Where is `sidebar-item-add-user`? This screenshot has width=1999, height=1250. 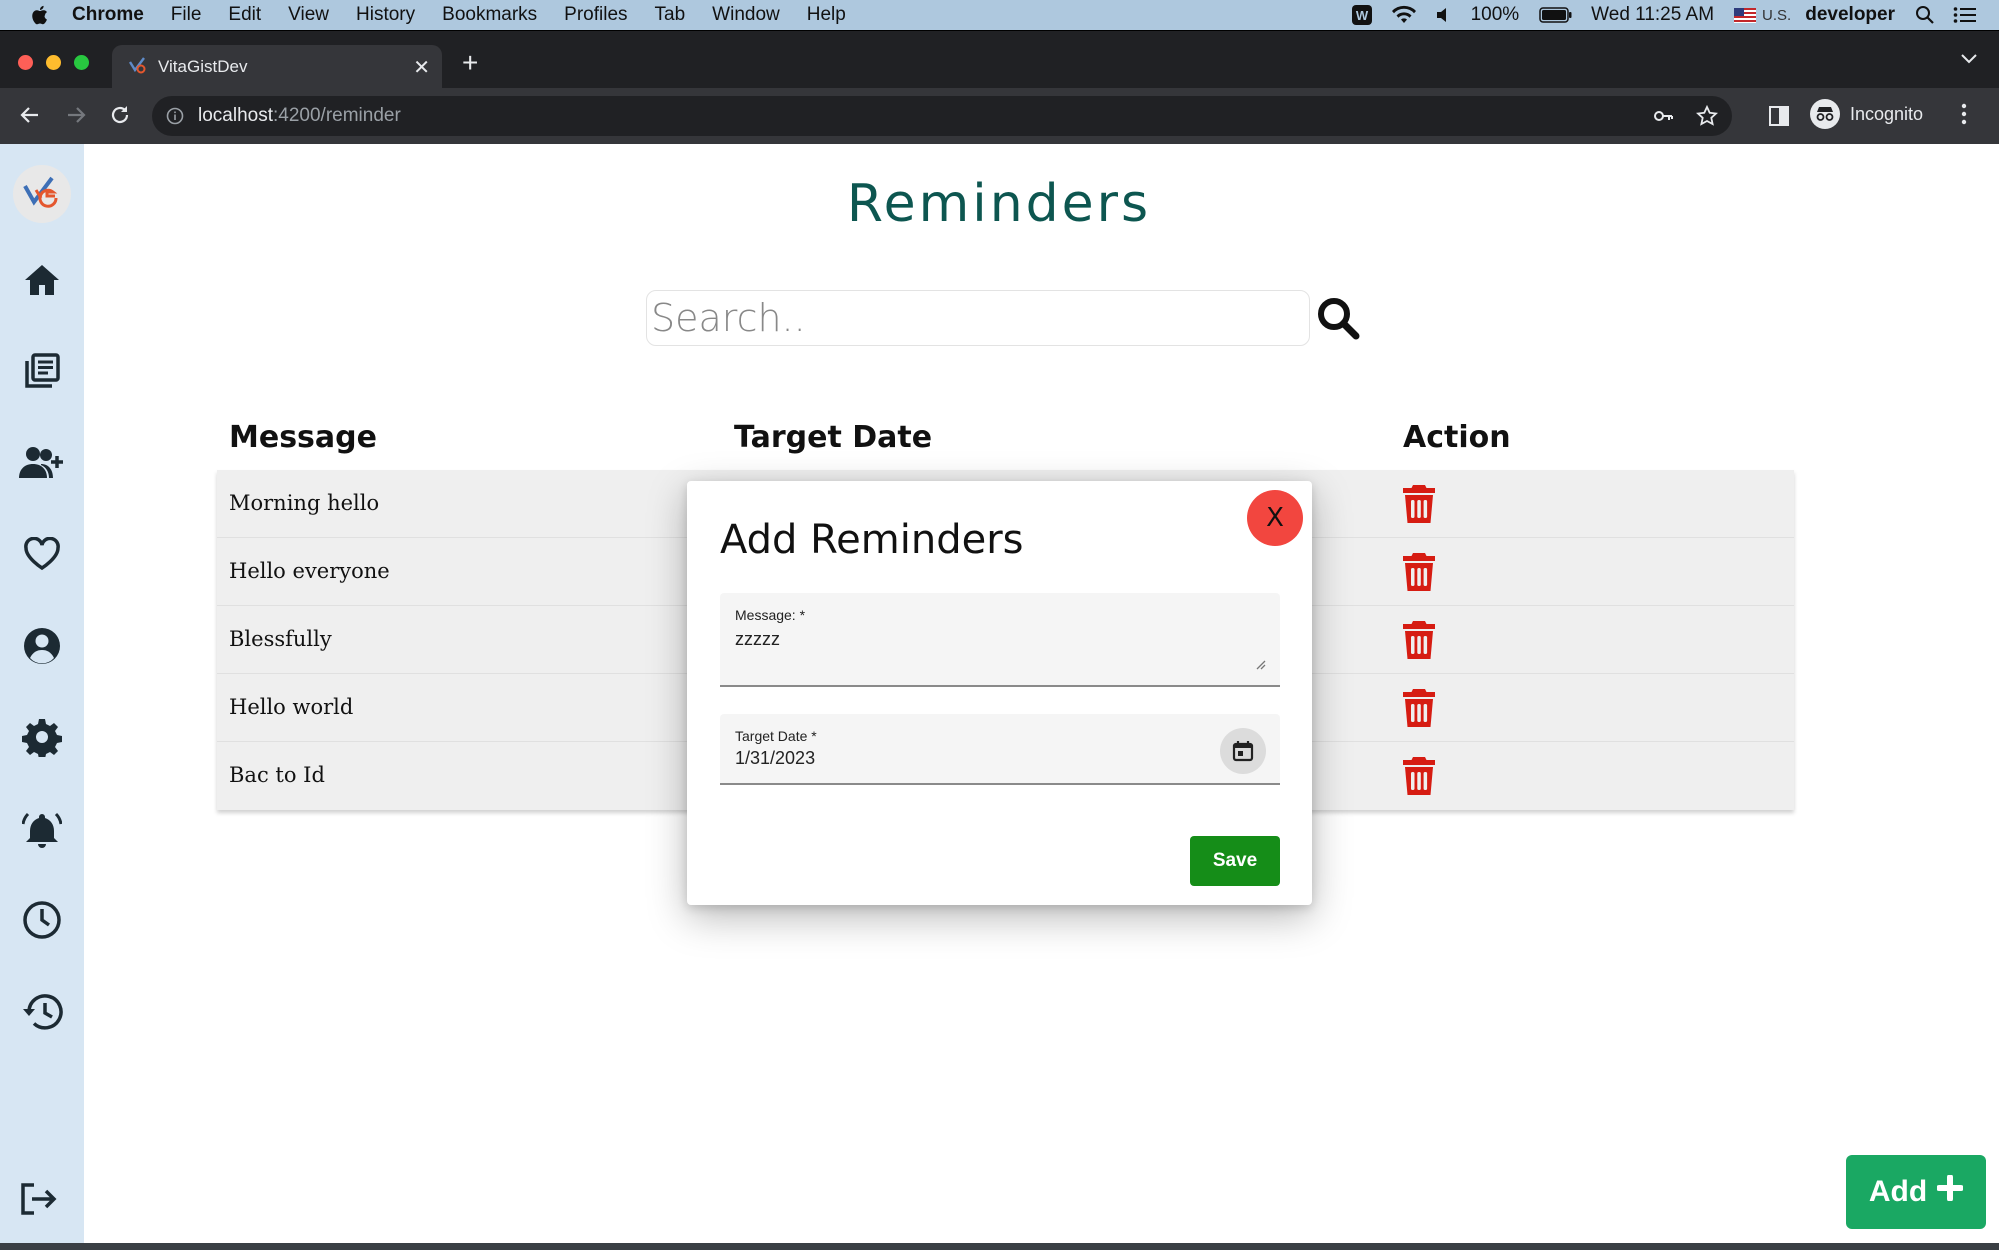
sidebar-item-add-user is located at coordinates (42, 465).